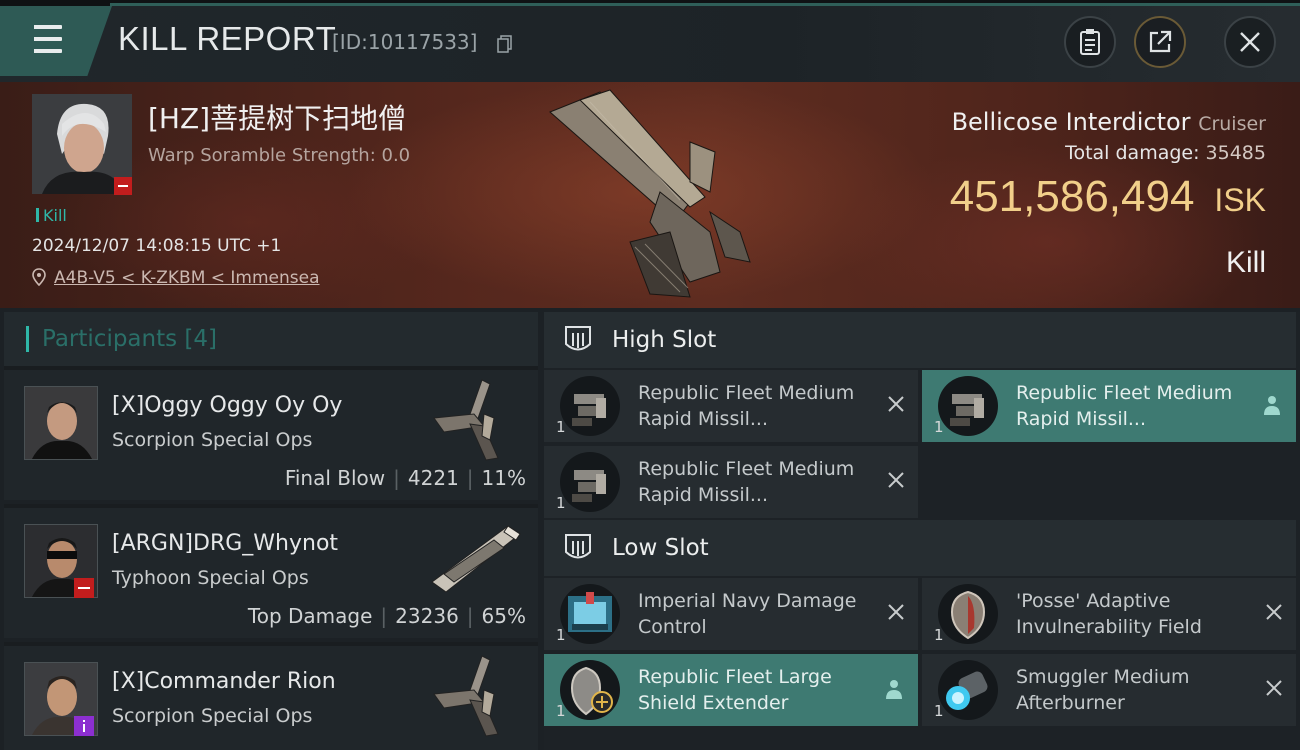 This screenshot has width=1300, height=750. I want to click on kill-result: Kill, so click(1245, 262).